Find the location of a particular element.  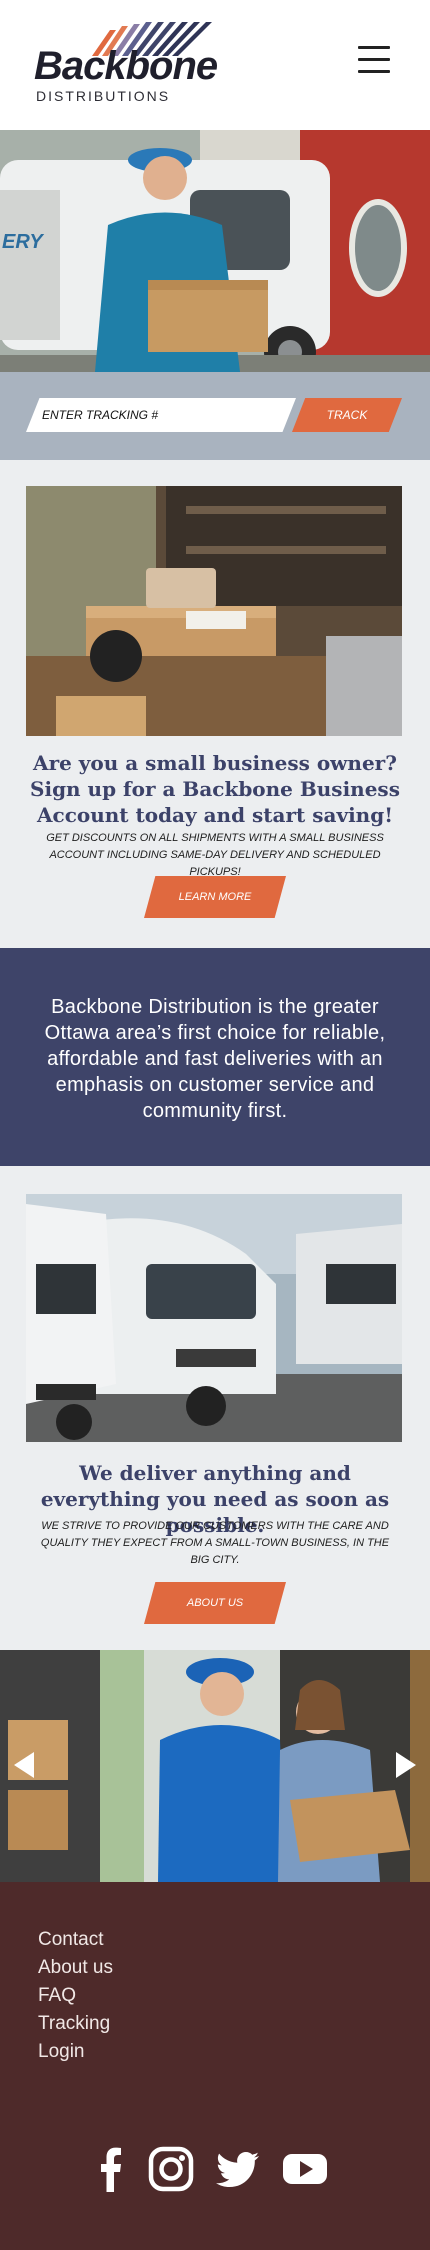

site-header: Backbone DISTRIBUTIONS is located at coordinates (215, 65).